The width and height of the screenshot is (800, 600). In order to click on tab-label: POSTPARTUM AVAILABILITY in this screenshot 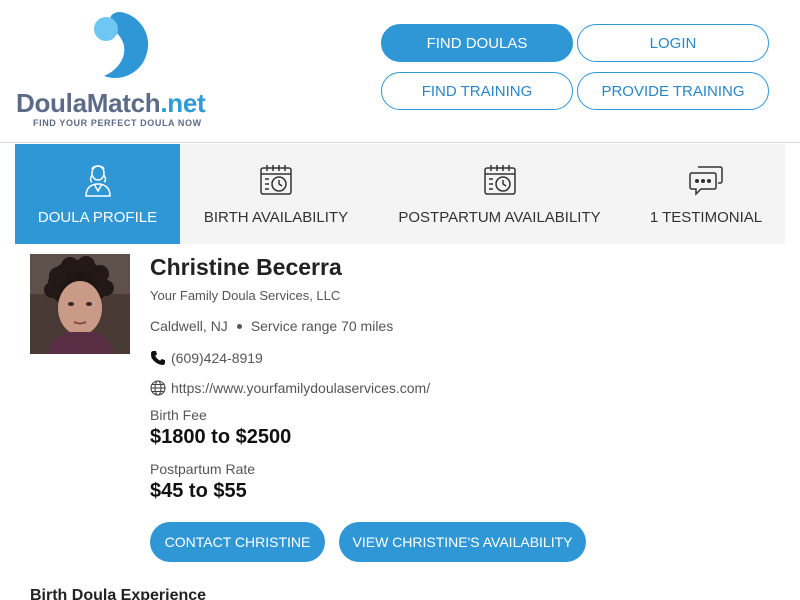, I will do `click(499, 217)`.